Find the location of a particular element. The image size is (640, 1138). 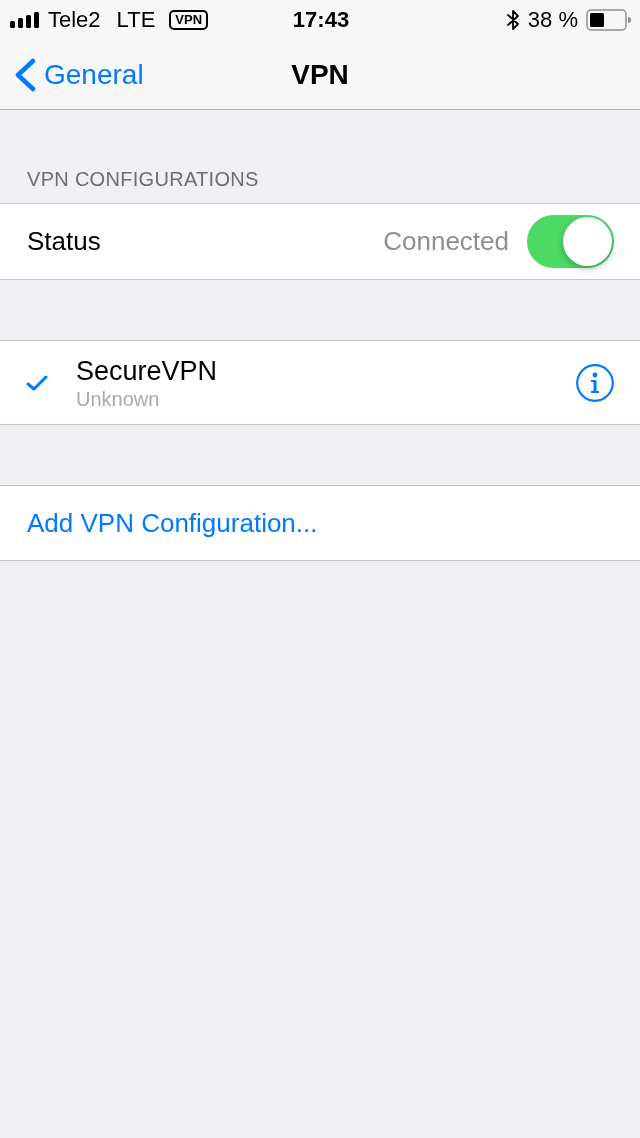

status-value: Connected is located at coordinates (446, 241).